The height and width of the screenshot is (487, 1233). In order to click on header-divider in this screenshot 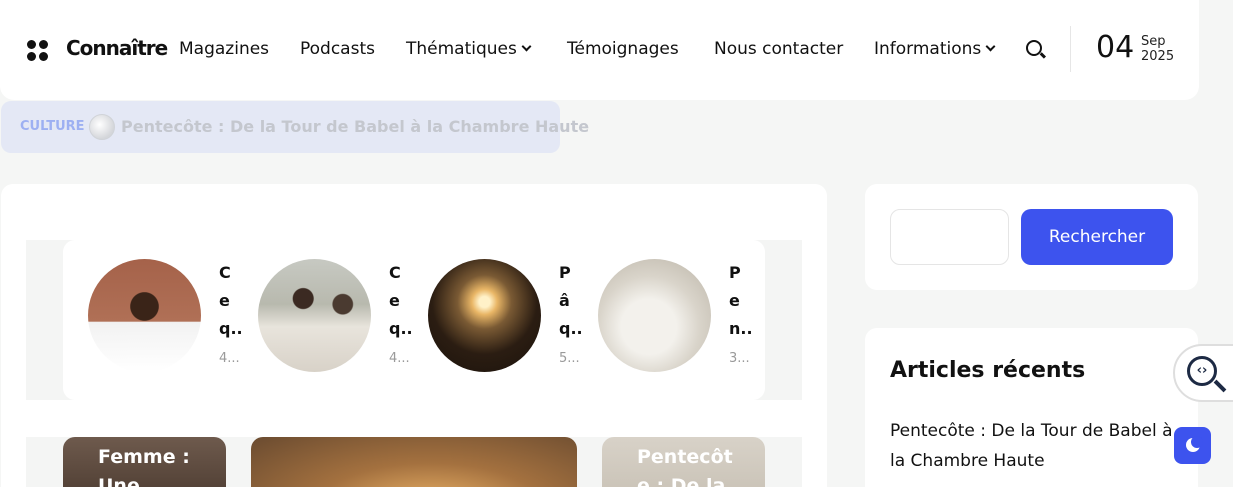, I will do `click(1070, 49)`.